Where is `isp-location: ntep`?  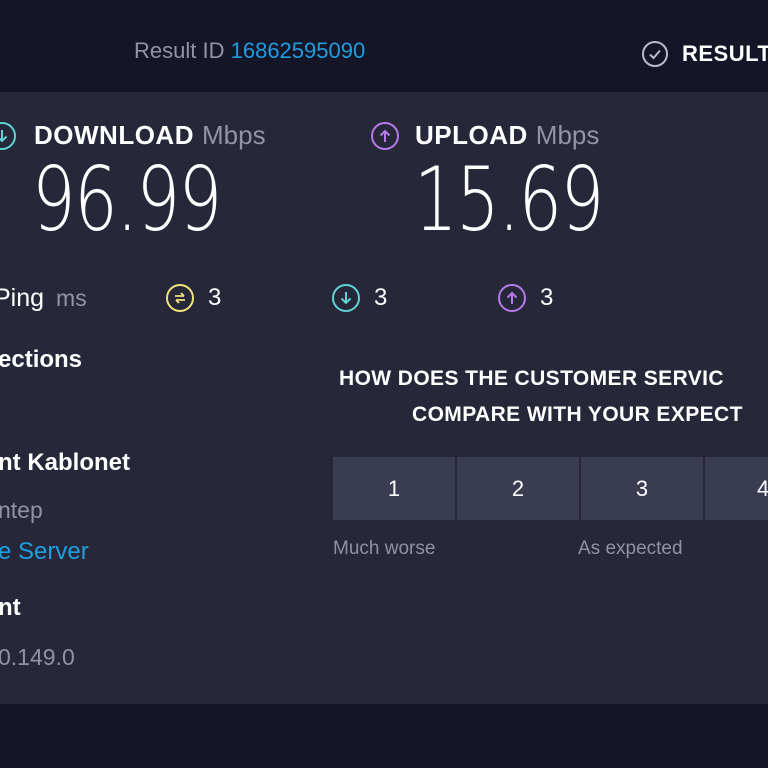
isp-location: ntep is located at coordinates (21, 510).